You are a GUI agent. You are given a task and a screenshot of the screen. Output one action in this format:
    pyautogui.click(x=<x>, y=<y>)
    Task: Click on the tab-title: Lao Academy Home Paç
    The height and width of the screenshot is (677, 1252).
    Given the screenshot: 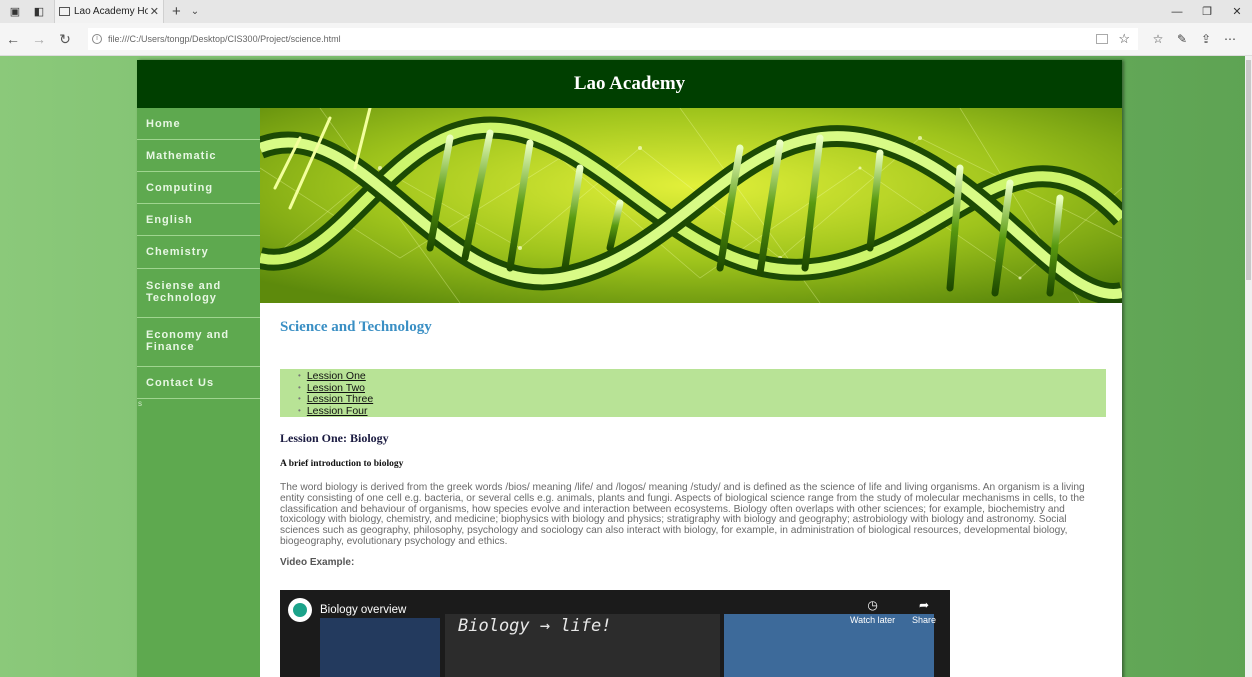 What is the action you would take?
    pyautogui.click(x=111, y=11)
    